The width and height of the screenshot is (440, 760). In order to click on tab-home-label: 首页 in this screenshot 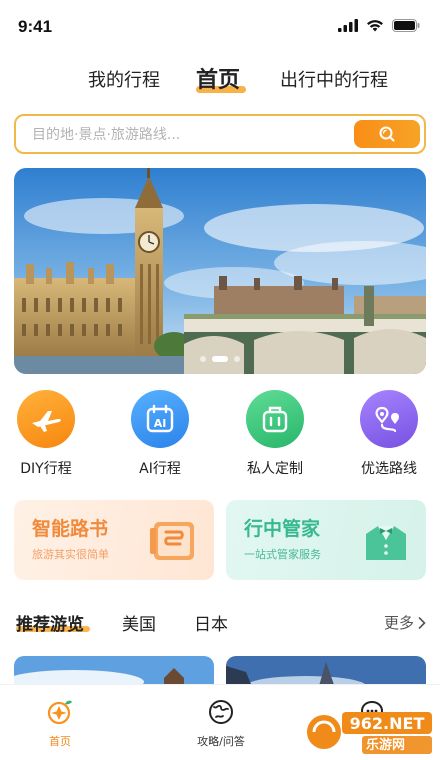, I will do `click(218, 80)`.